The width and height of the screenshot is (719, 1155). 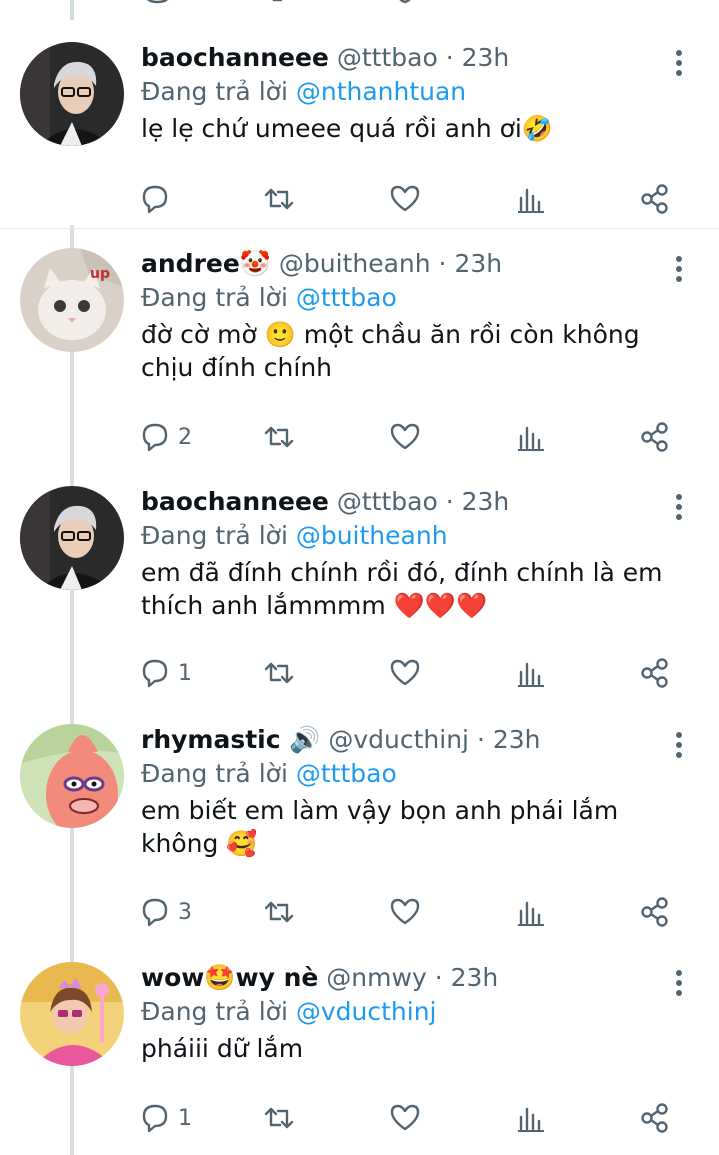 What do you see at coordinates (185, 437) in the screenshot?
I see `reply-count: 2` at bounding box center [185, 437].